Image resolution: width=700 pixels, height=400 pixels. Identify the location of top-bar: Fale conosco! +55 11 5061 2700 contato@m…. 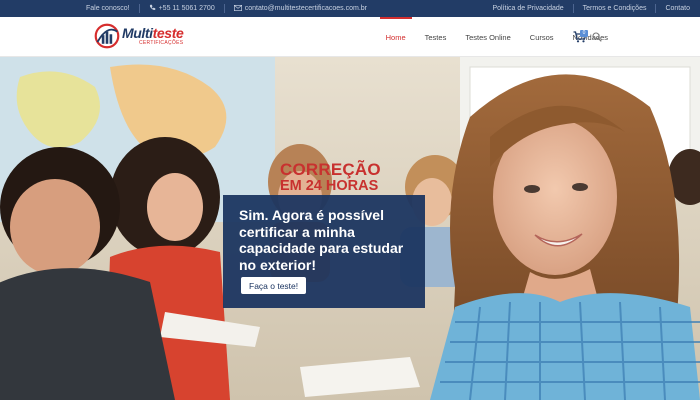
(350, 8).